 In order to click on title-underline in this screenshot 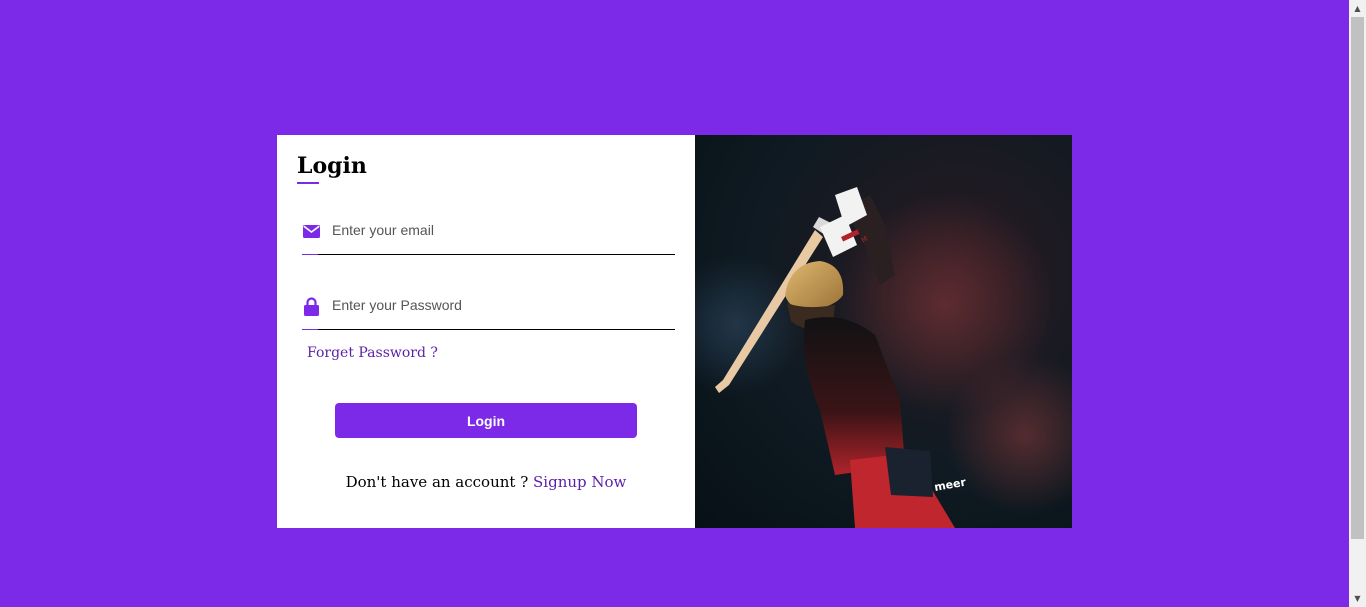, I will do `click(308, 183)`.